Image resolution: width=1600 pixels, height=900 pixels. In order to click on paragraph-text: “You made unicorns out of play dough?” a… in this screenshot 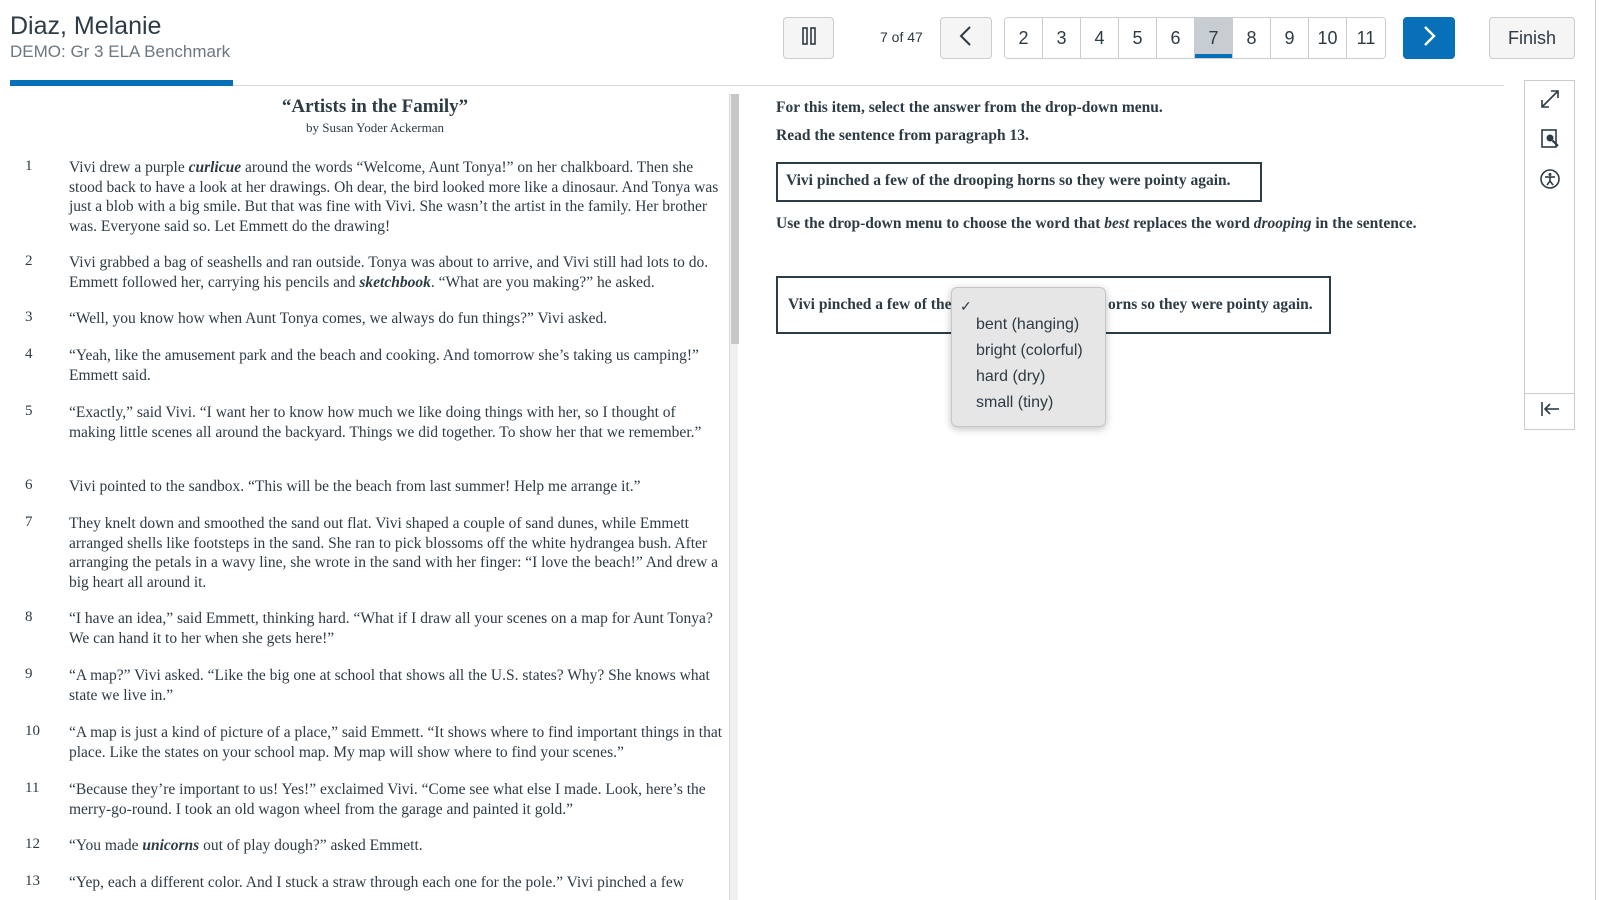, I will do `click(246, 845)`.